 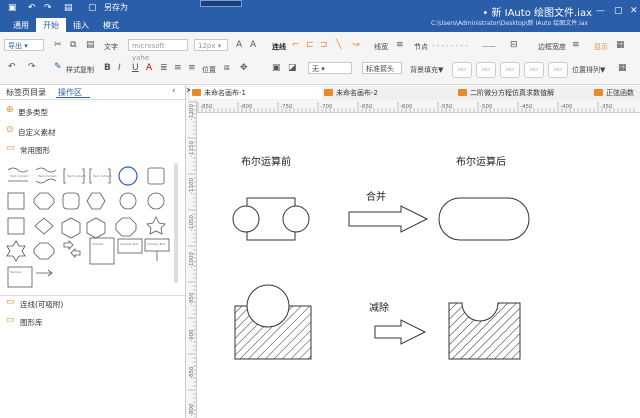 I want to click on fill-icon: ▣, so click(x=276, y=68).